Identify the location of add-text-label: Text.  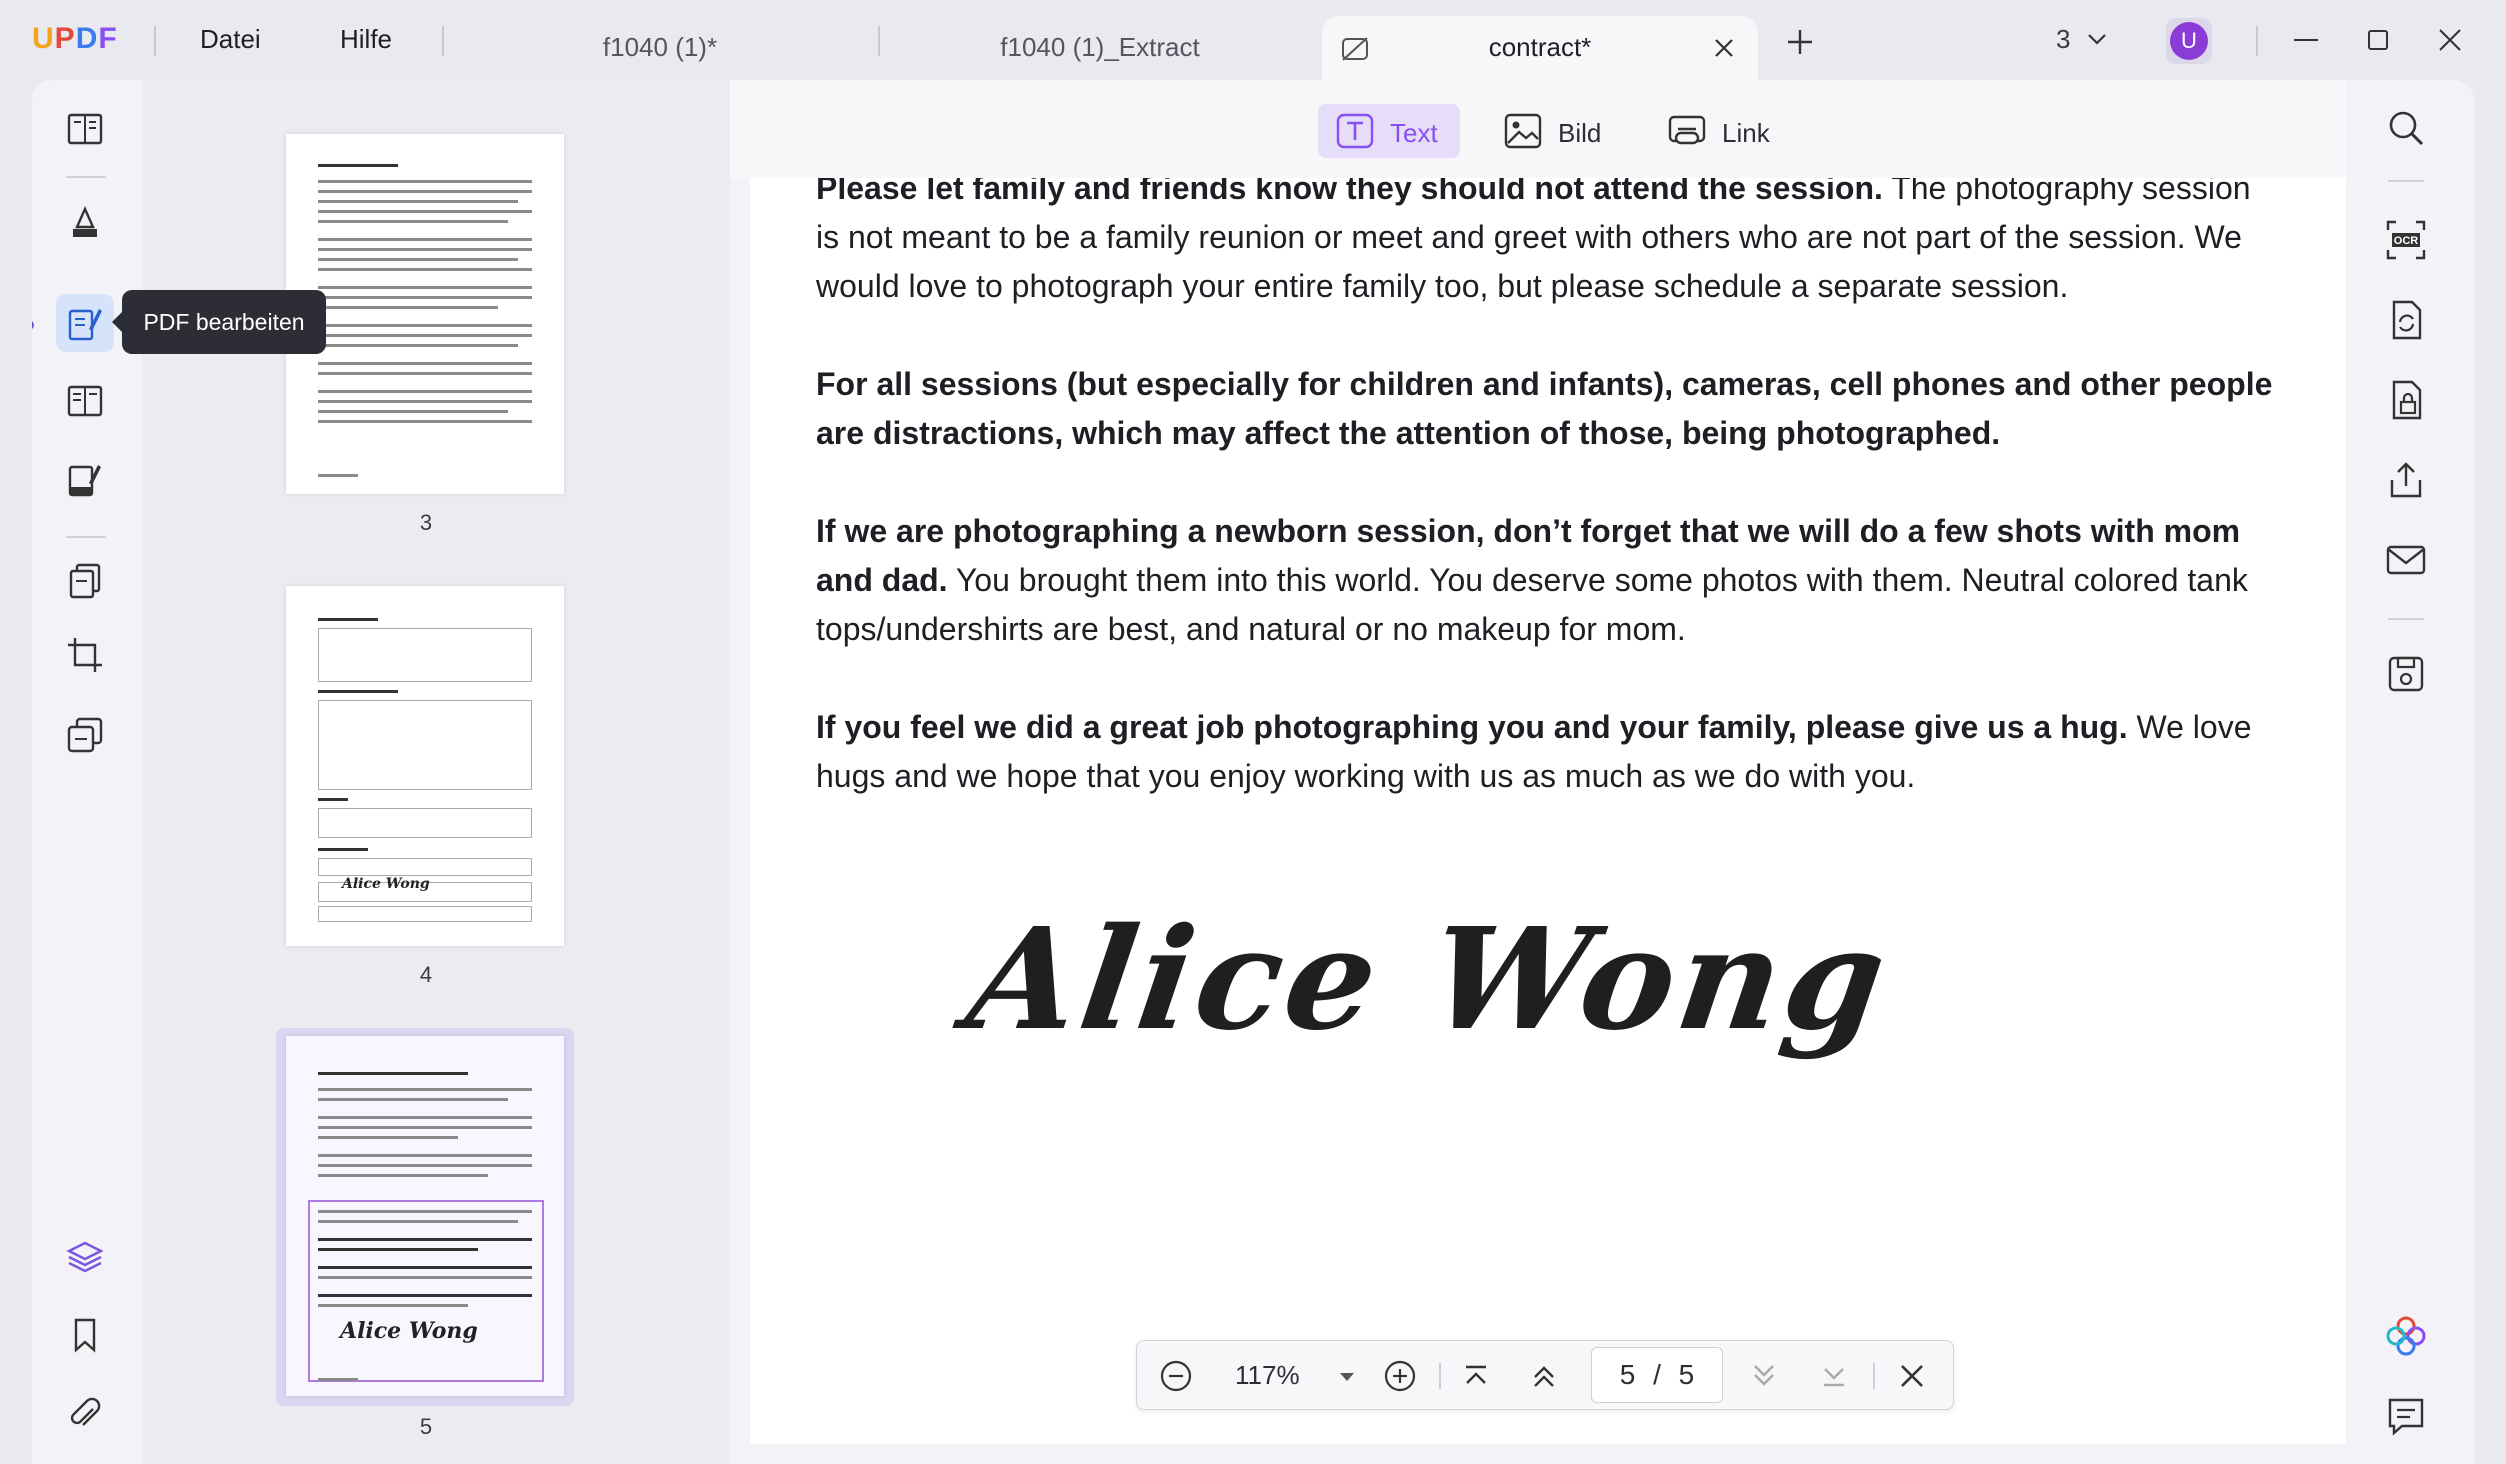
(1414, 133).